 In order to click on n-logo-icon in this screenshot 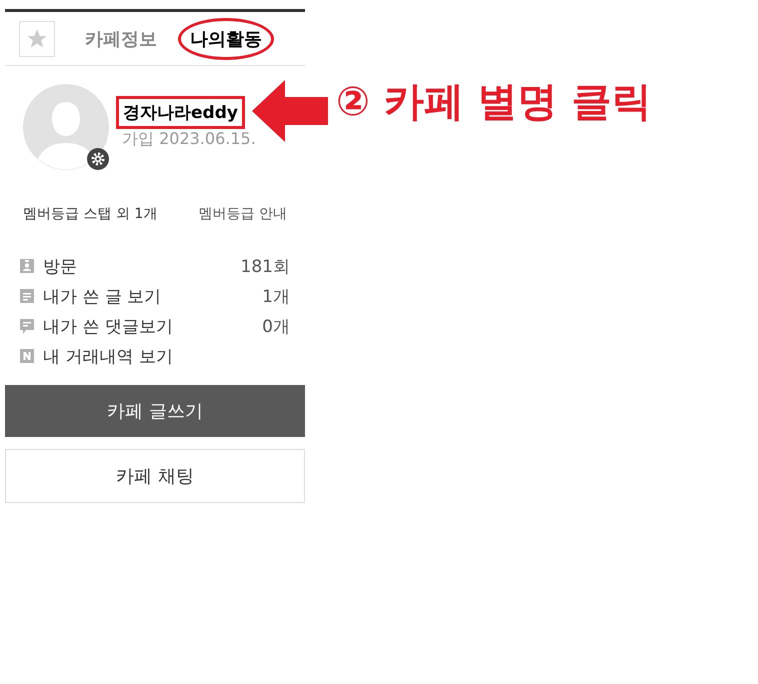, I will do `click(27, 356)`.